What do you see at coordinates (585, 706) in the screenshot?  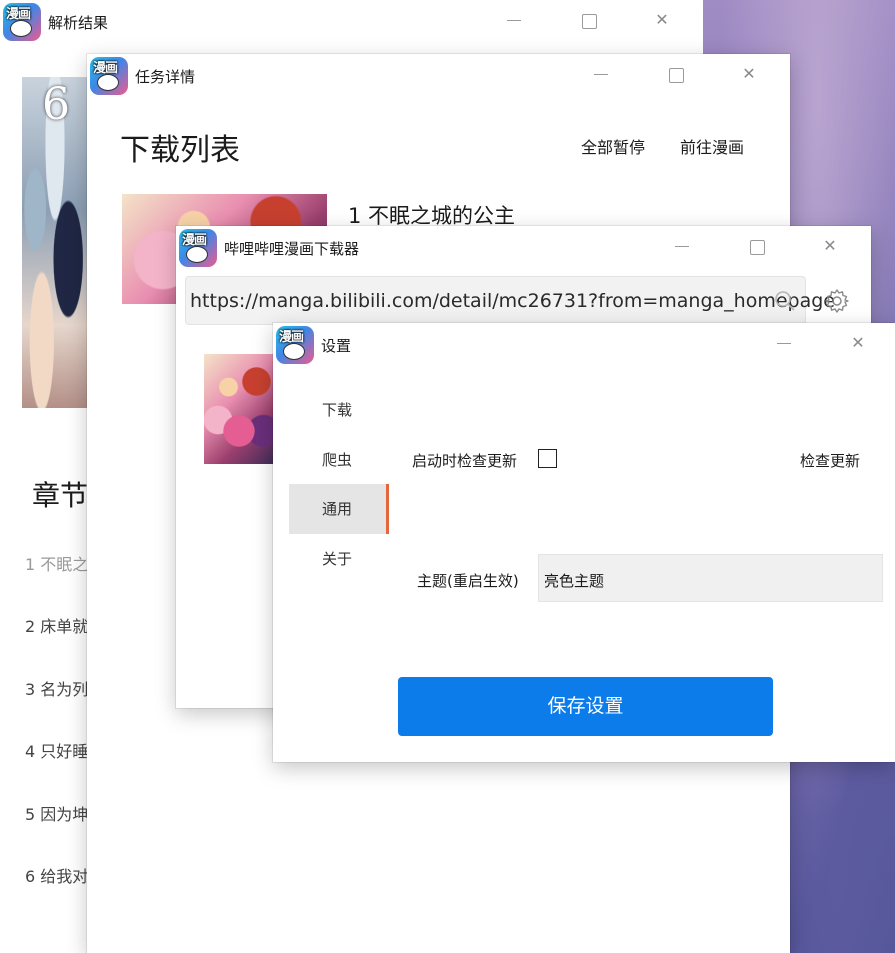 I see `save-settings-button: 保存设置` at bounding box center [585, 706].